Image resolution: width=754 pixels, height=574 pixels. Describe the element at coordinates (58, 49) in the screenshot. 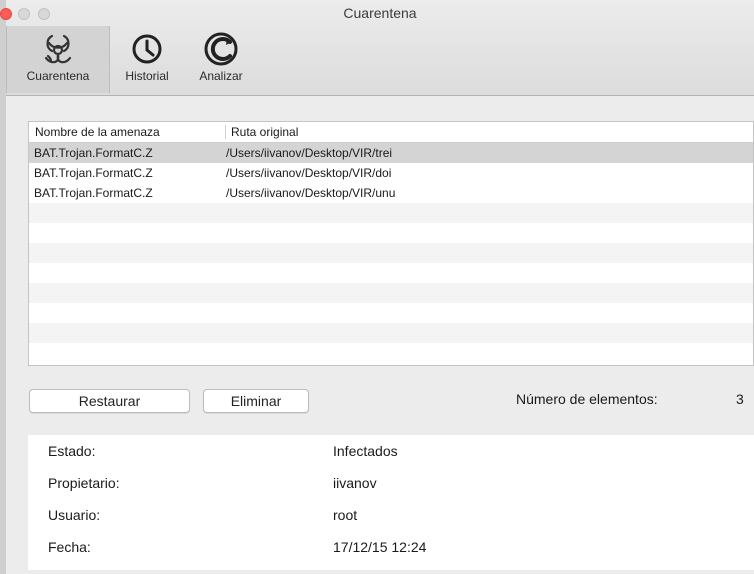

I see `biohazard-icon` at that location.